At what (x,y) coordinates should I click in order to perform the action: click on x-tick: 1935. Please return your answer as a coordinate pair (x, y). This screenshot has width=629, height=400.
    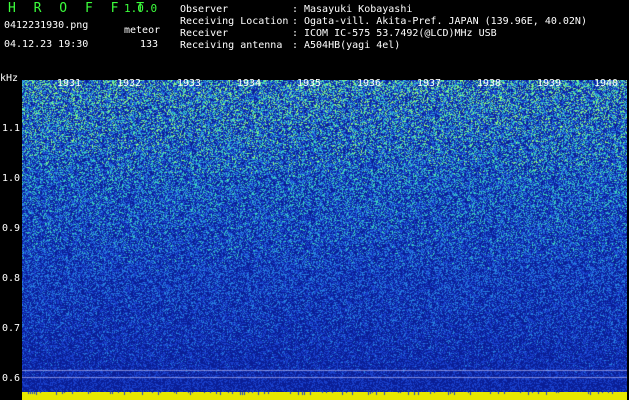
    Looking at the image, I should click on (309, 83).